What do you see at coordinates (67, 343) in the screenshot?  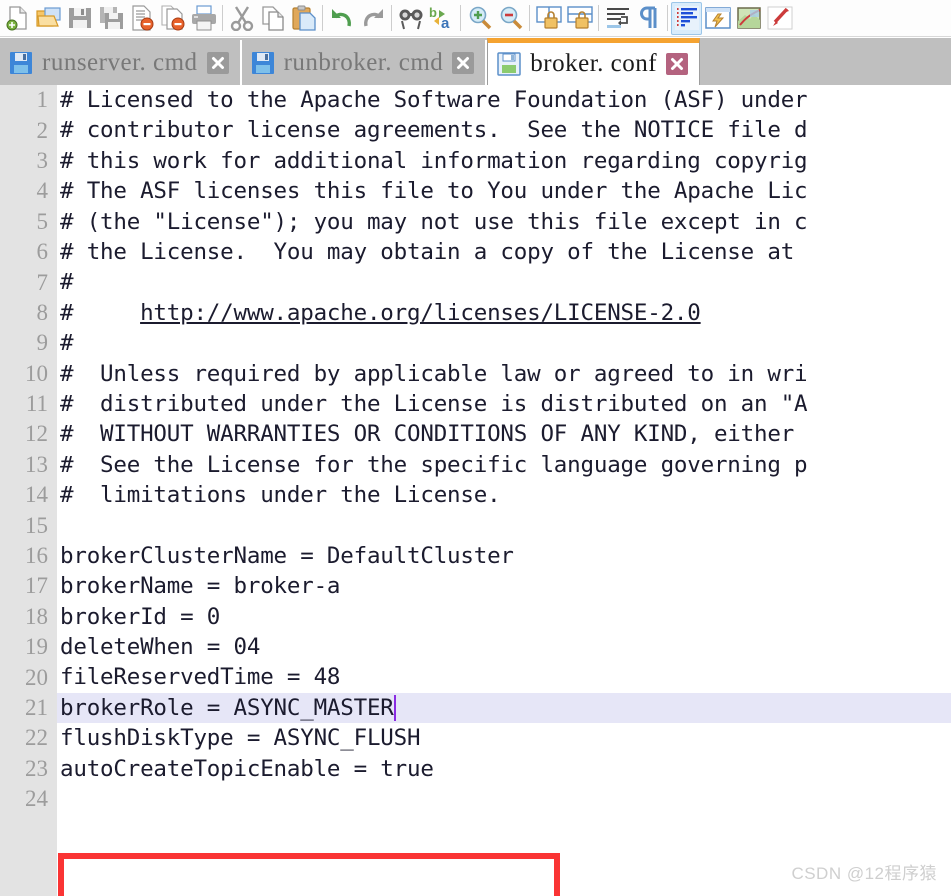 I see `code-line-text: #` at bounding box center [67, 343].